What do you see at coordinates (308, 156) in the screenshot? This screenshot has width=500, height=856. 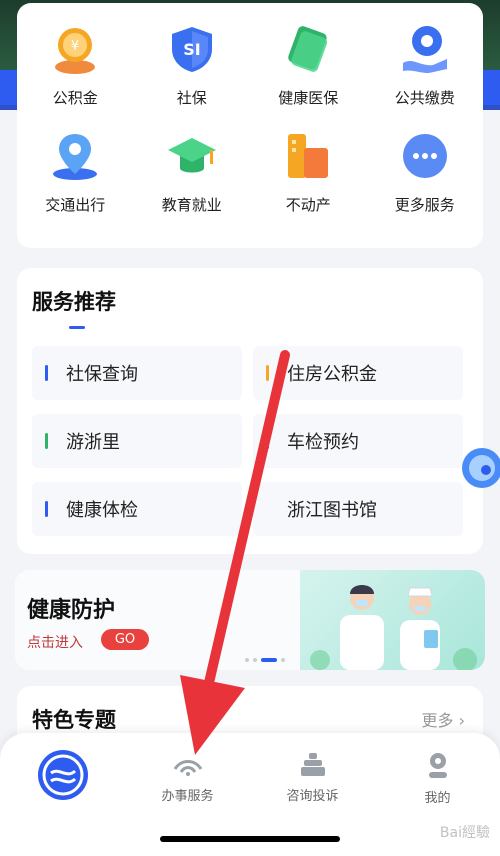 I see `real-estate-icon` at bounding box center [308, 156].